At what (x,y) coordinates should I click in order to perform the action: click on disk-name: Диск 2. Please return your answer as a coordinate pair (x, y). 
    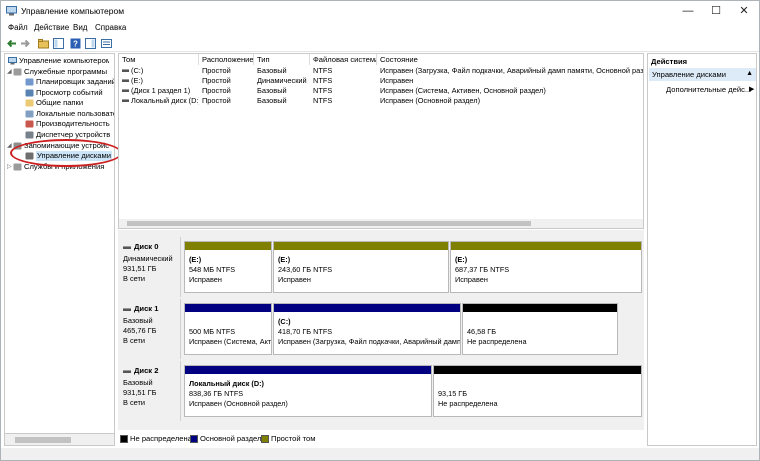
    Looking at the image, I should click on (140, 370).